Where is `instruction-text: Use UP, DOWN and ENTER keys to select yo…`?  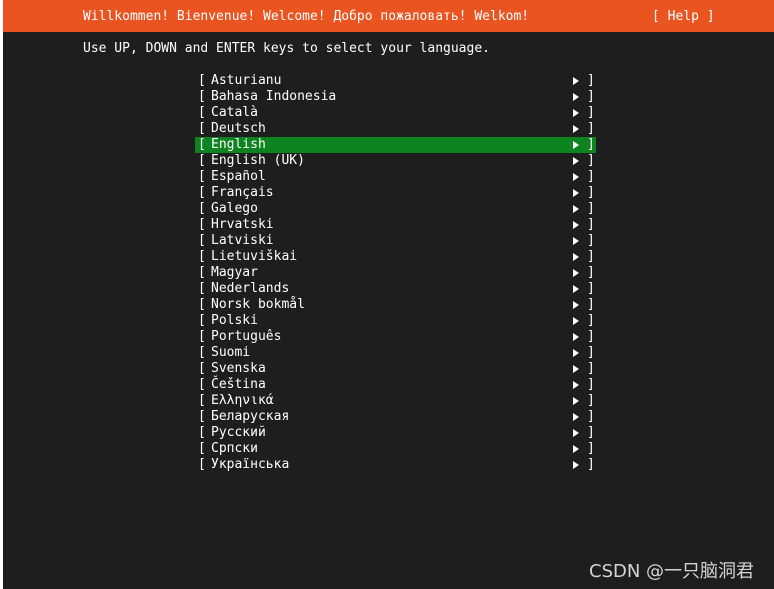 instruction-text: Use UP, DOWN and ENTER keys to select yo… is located at coordinates (286, 48).